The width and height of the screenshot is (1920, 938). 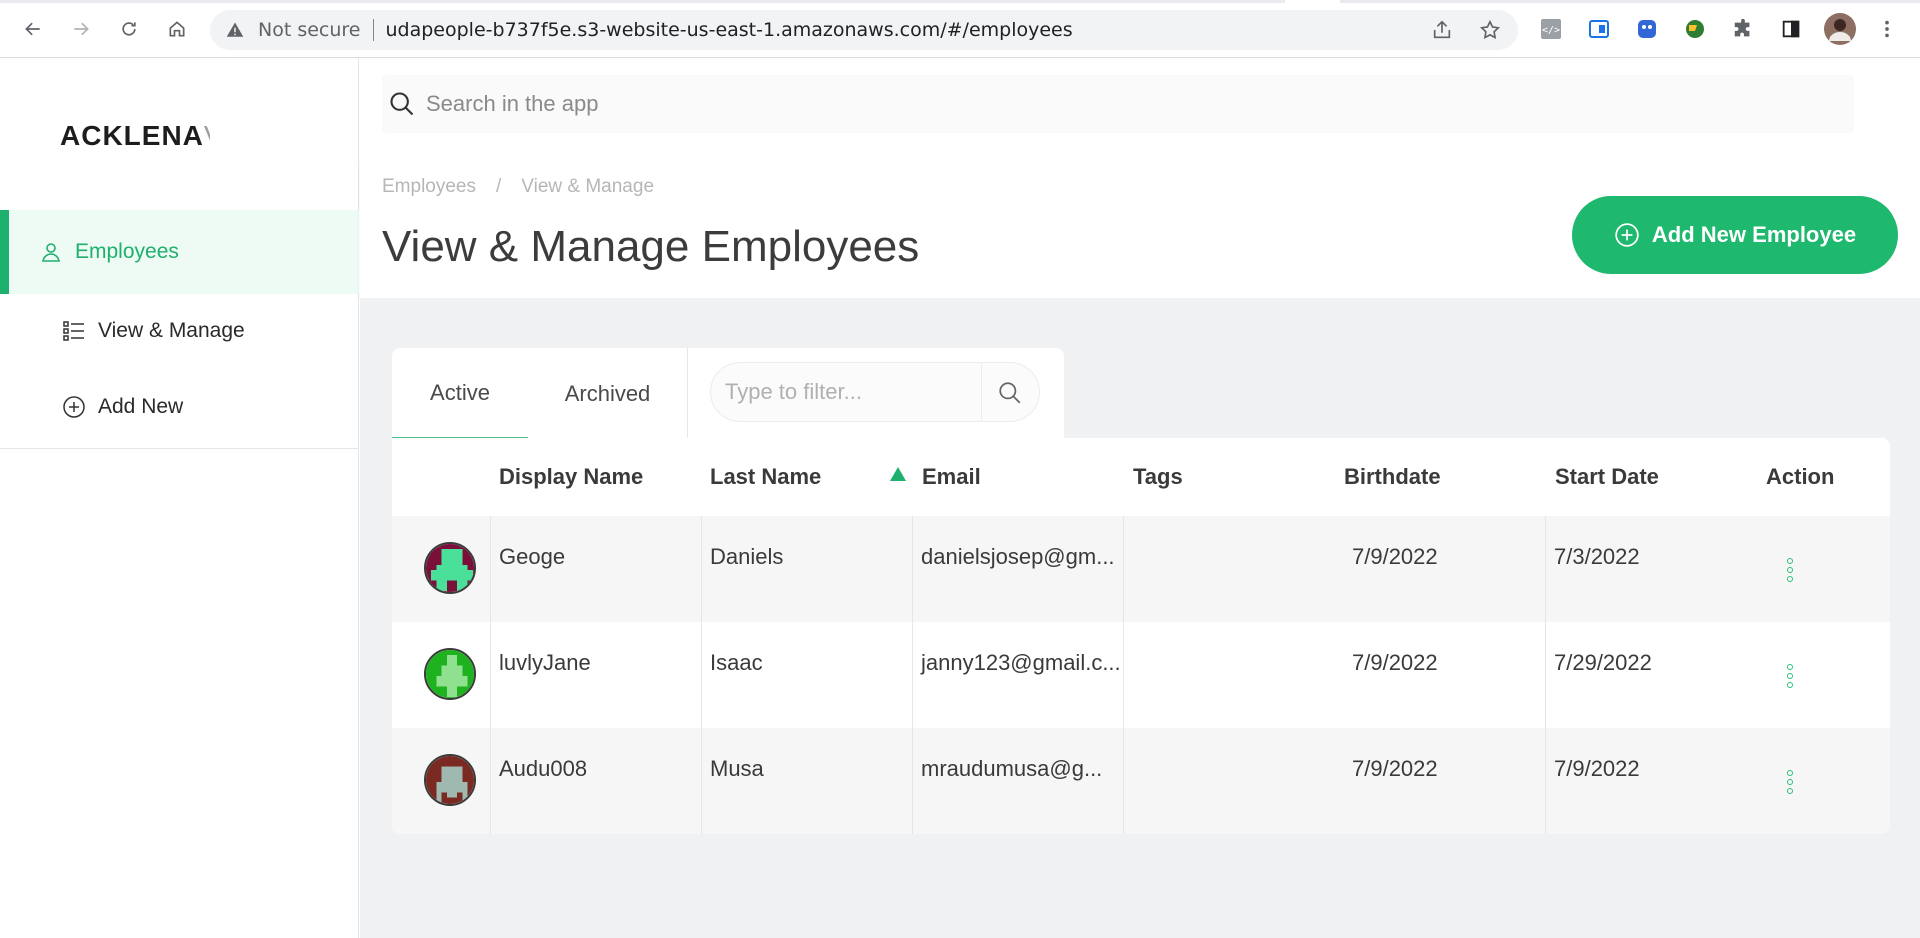 I want to click on profile-avatar, so click(x=1840, y=29).